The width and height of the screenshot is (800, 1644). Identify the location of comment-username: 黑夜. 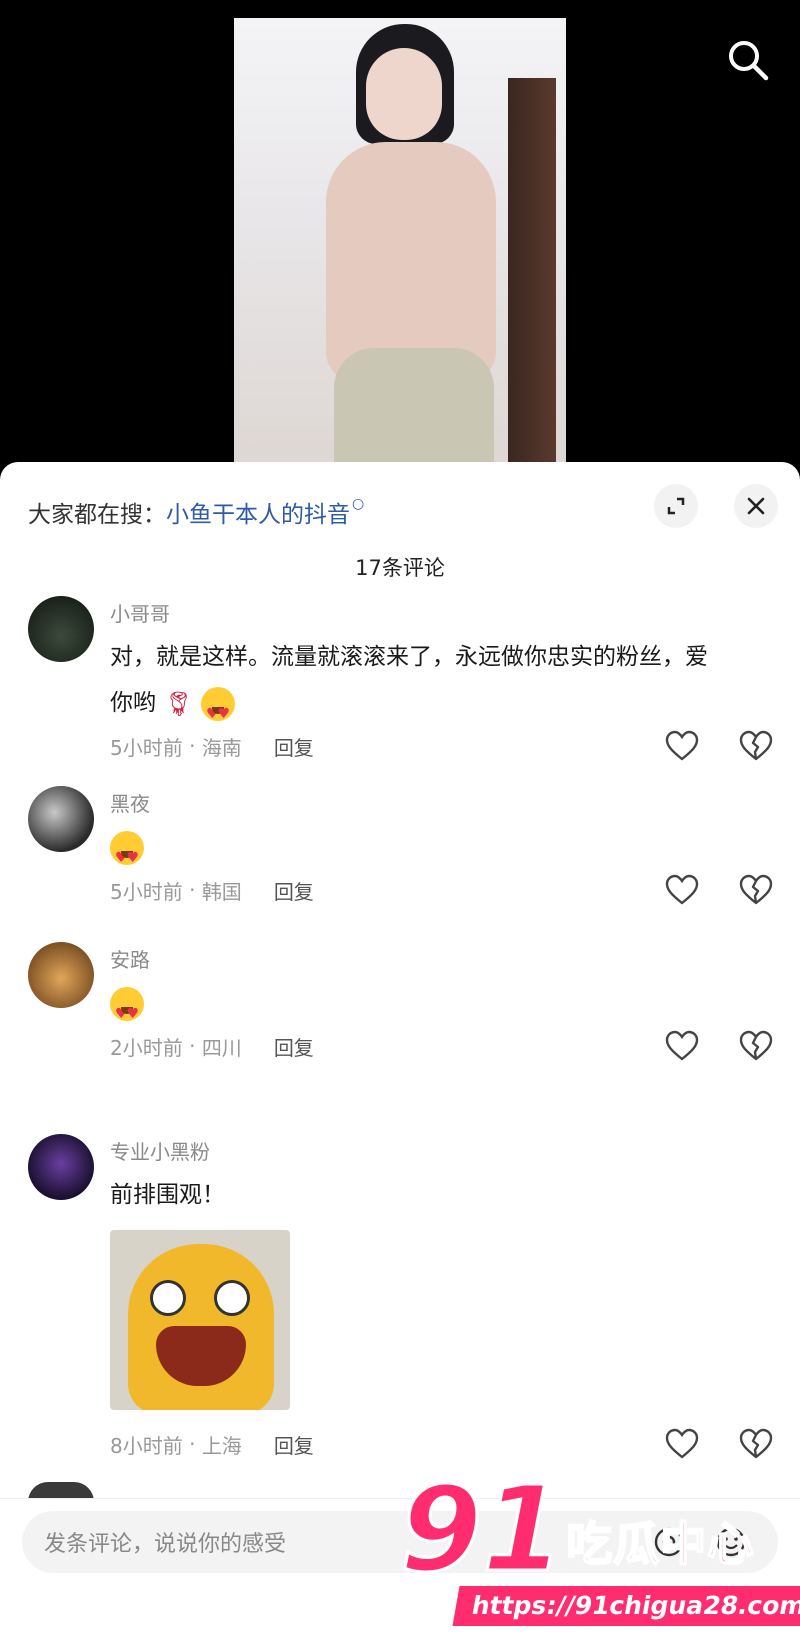
(130, 802).